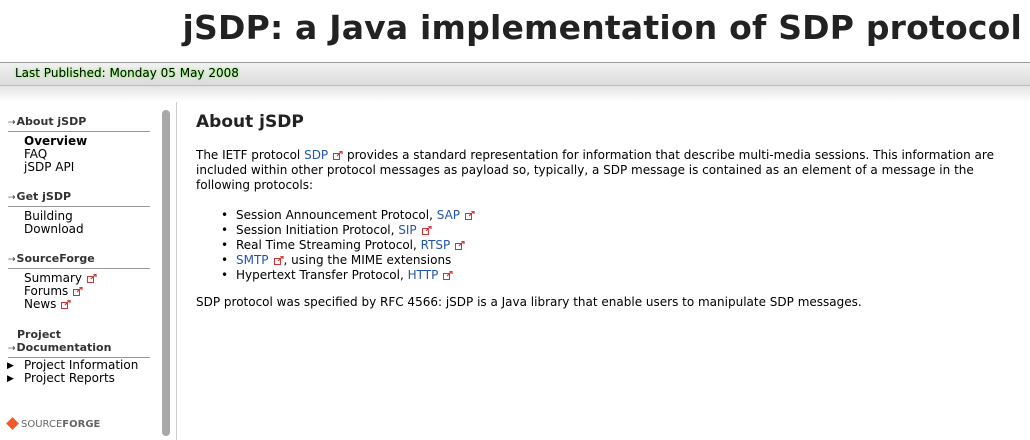  Describe the element at coordinates (127, 73) in the screenshot. I see `last-published-text: Last Published: Monday 05 May 2008` at that location.